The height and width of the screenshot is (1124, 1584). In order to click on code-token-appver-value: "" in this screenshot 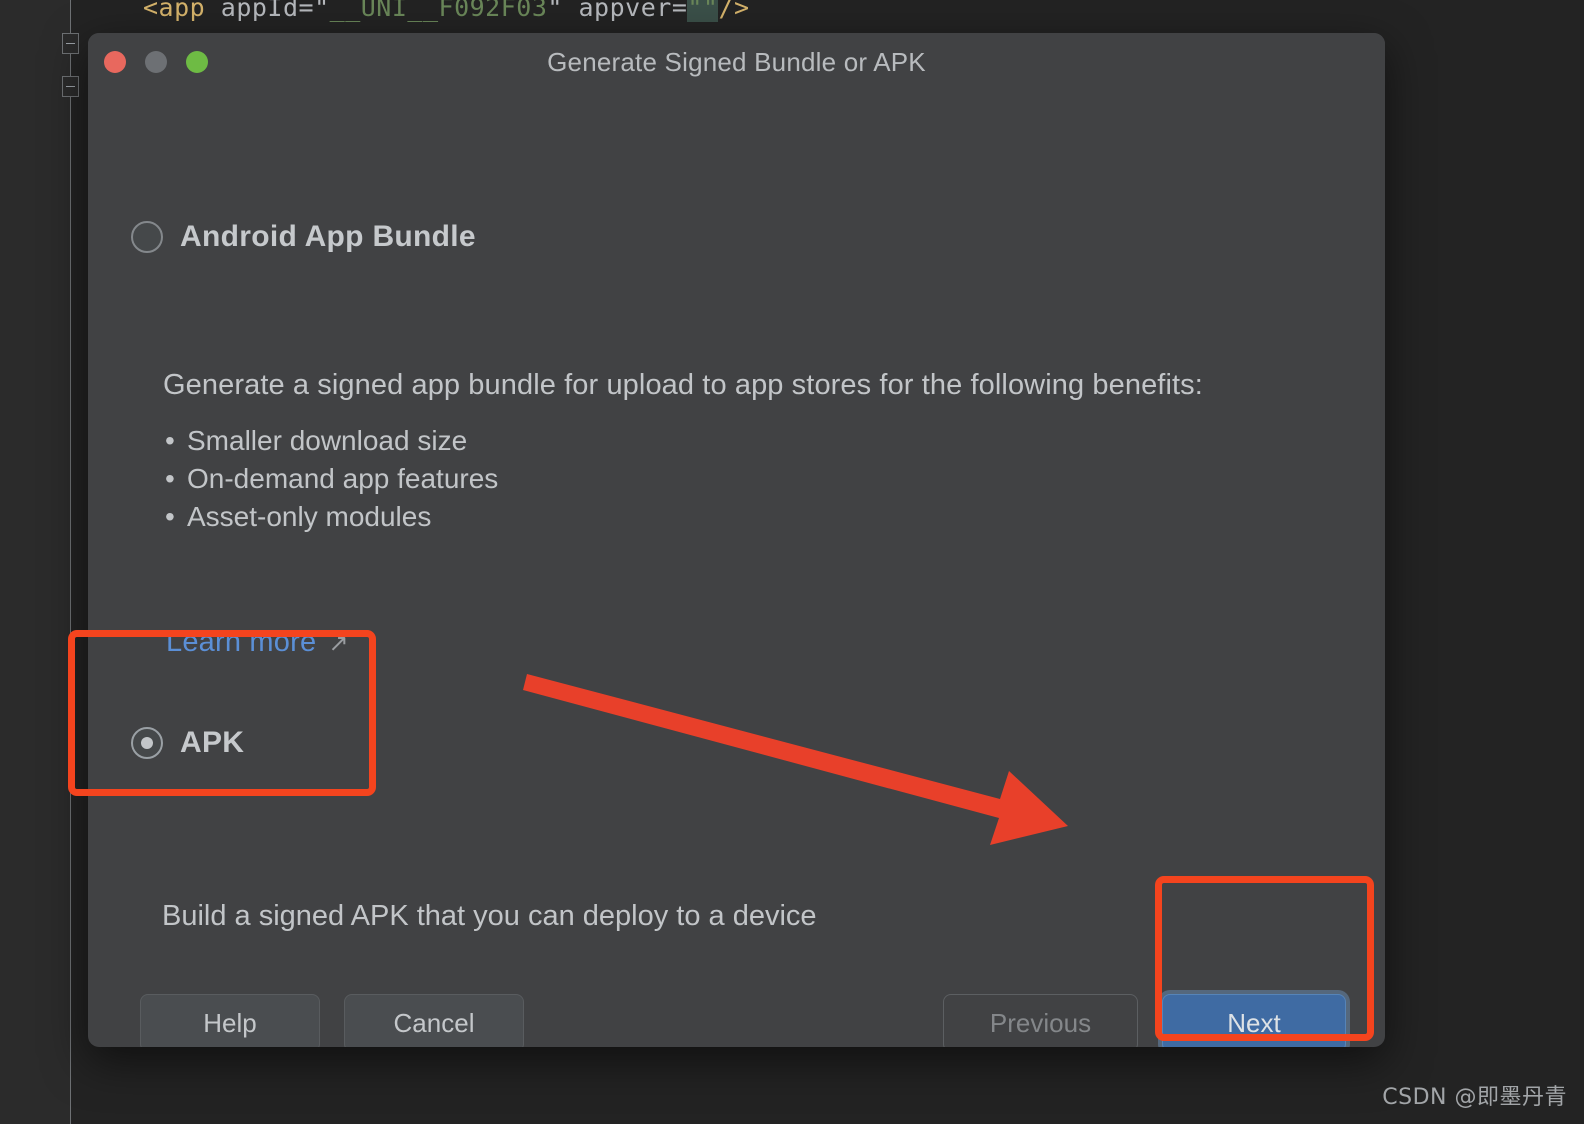, I will do `click(703, 11)`.